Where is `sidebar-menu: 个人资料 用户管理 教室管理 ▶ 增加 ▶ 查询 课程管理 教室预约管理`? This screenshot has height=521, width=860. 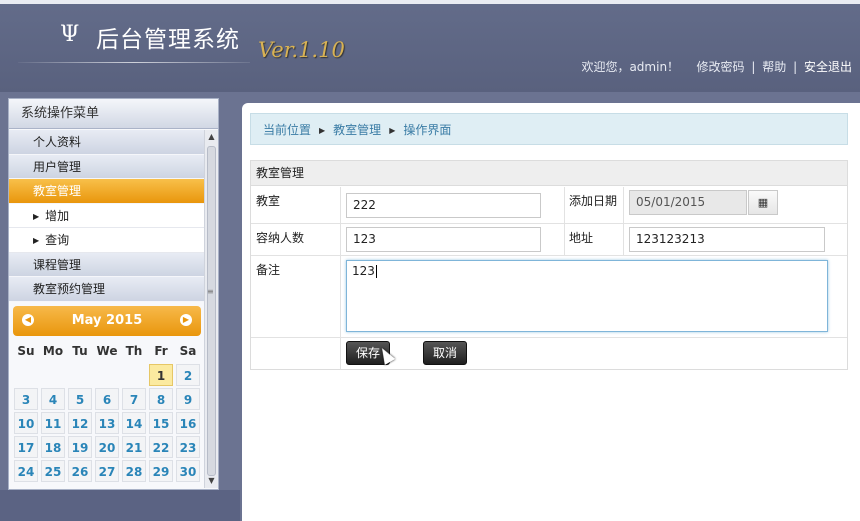
sidebar-menu: 个人资料 用户管理 教室管理 ▶ 增加 ▶ 查询 课程管理 教室预约管理 is located at coordinates (107, 216).